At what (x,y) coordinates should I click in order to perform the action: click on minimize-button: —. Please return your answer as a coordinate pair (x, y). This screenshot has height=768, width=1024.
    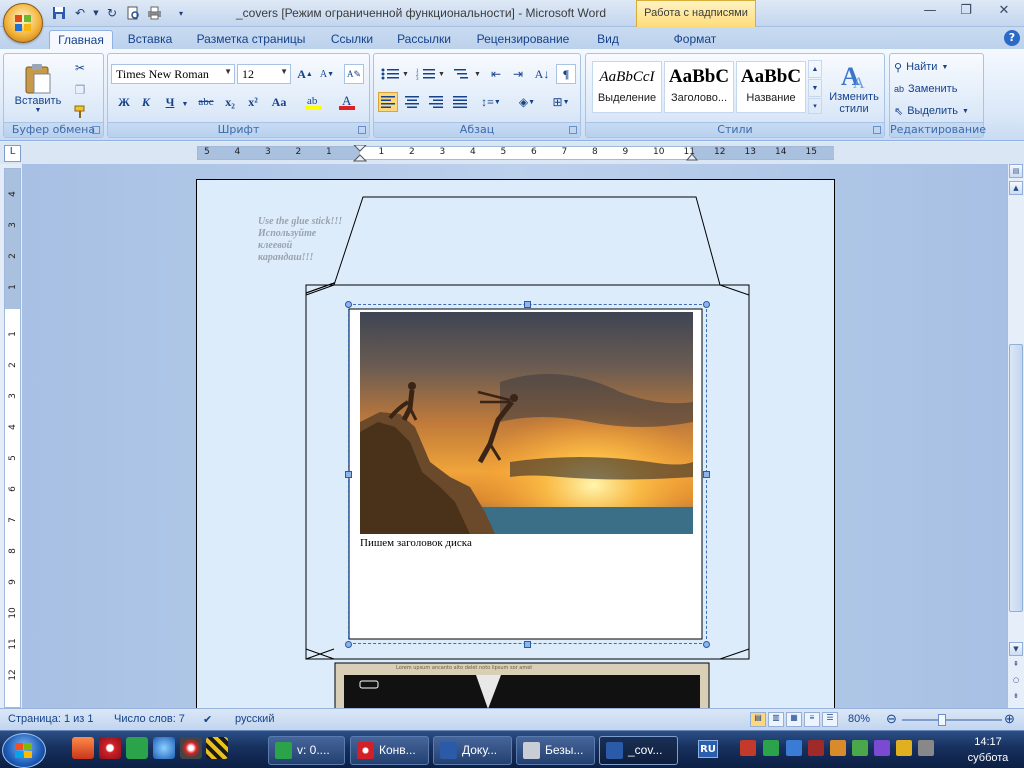
    Looking at the image, I should click on (930, 12).